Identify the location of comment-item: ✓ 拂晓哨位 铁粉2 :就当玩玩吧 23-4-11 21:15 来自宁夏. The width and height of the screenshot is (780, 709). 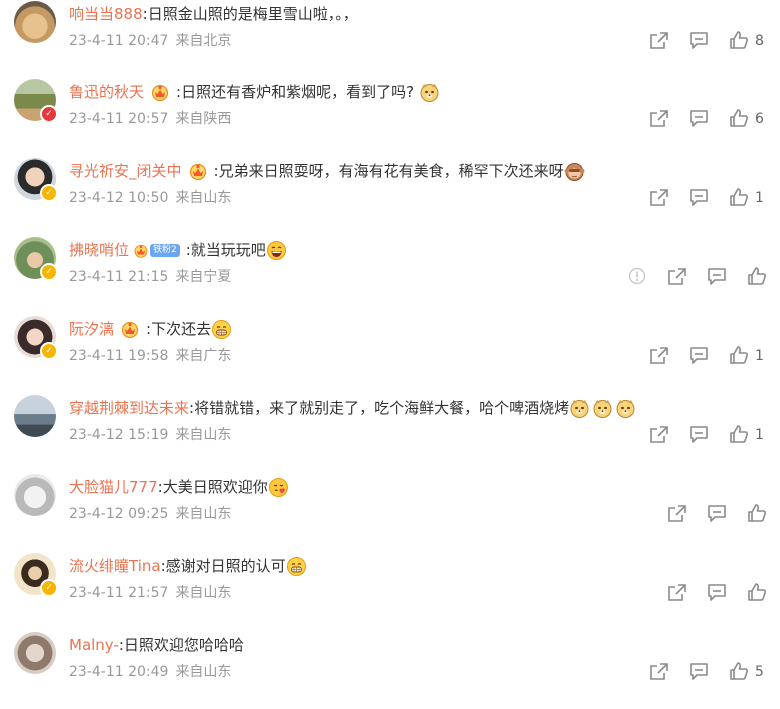
(390, 275).